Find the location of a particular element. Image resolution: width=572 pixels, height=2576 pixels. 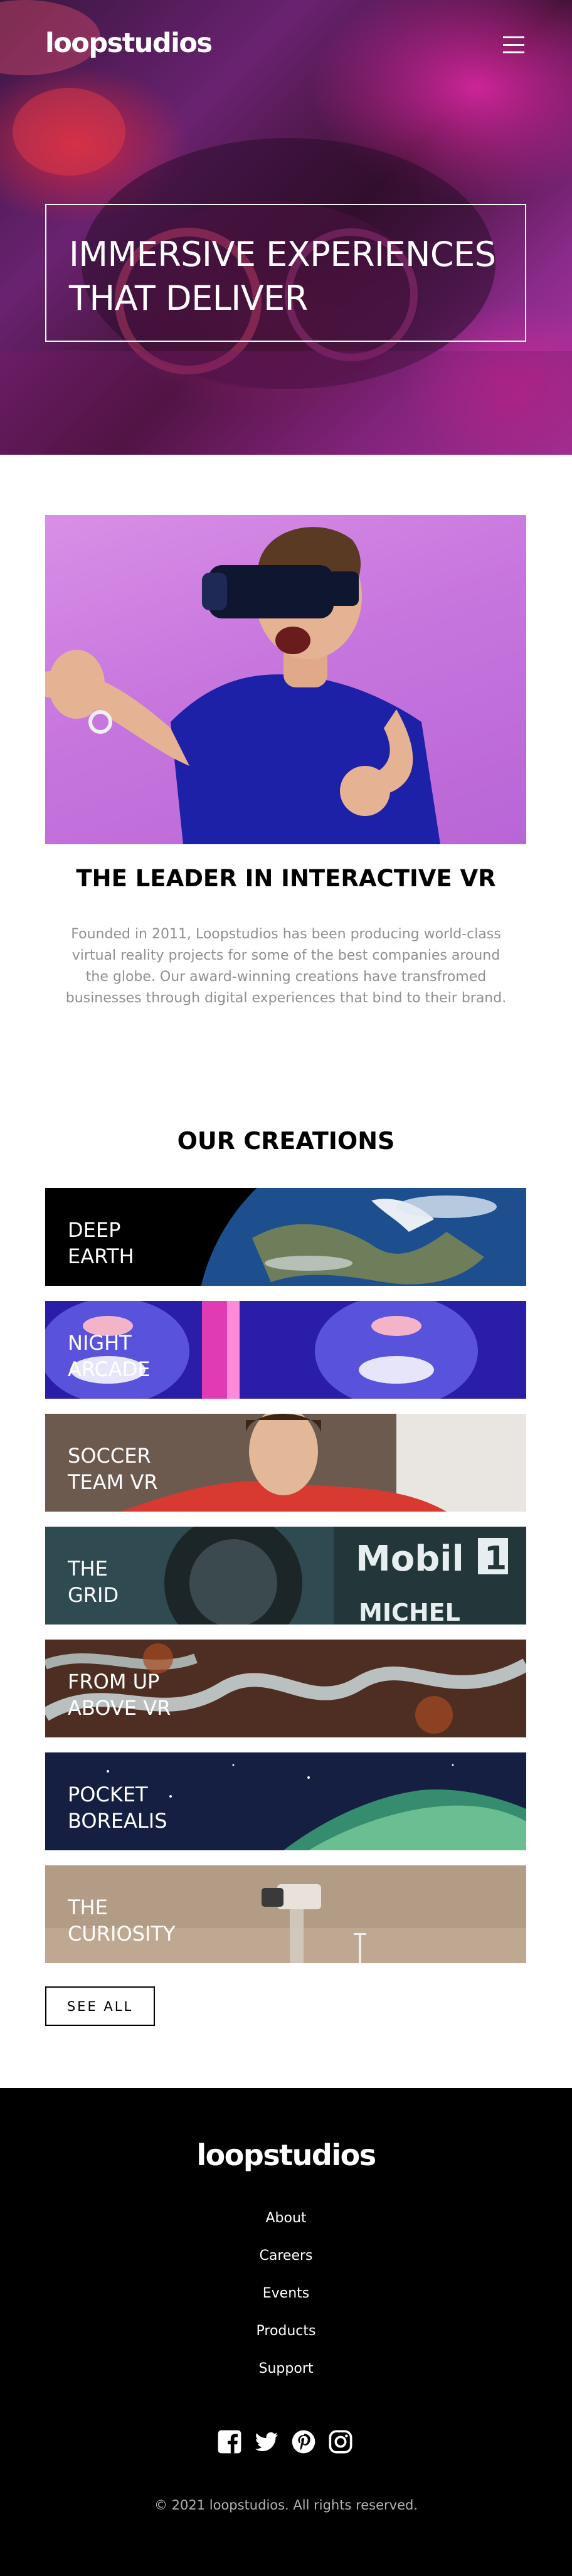

creation-card-title: THE GRID is located at coordinates (93, 1582).